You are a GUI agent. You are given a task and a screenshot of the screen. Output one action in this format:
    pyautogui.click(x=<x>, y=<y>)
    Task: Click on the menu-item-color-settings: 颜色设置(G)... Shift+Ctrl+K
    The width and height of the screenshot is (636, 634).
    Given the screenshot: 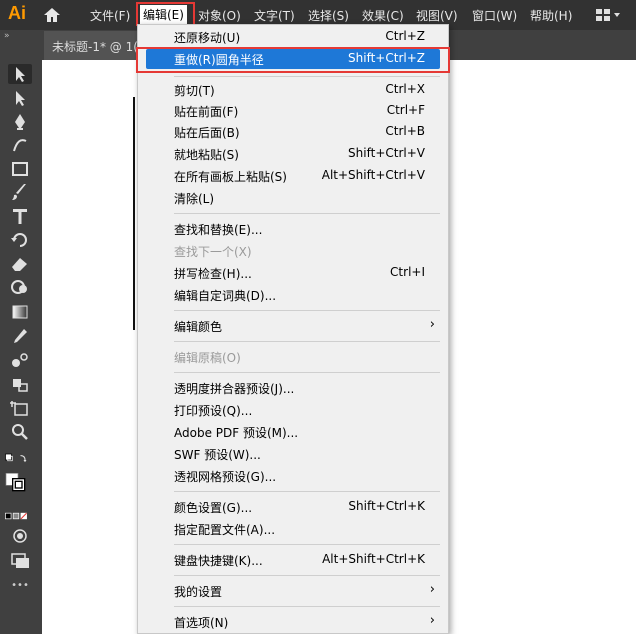 What is the action you would take?
    pyautogui.click(x=293, y=507)
    